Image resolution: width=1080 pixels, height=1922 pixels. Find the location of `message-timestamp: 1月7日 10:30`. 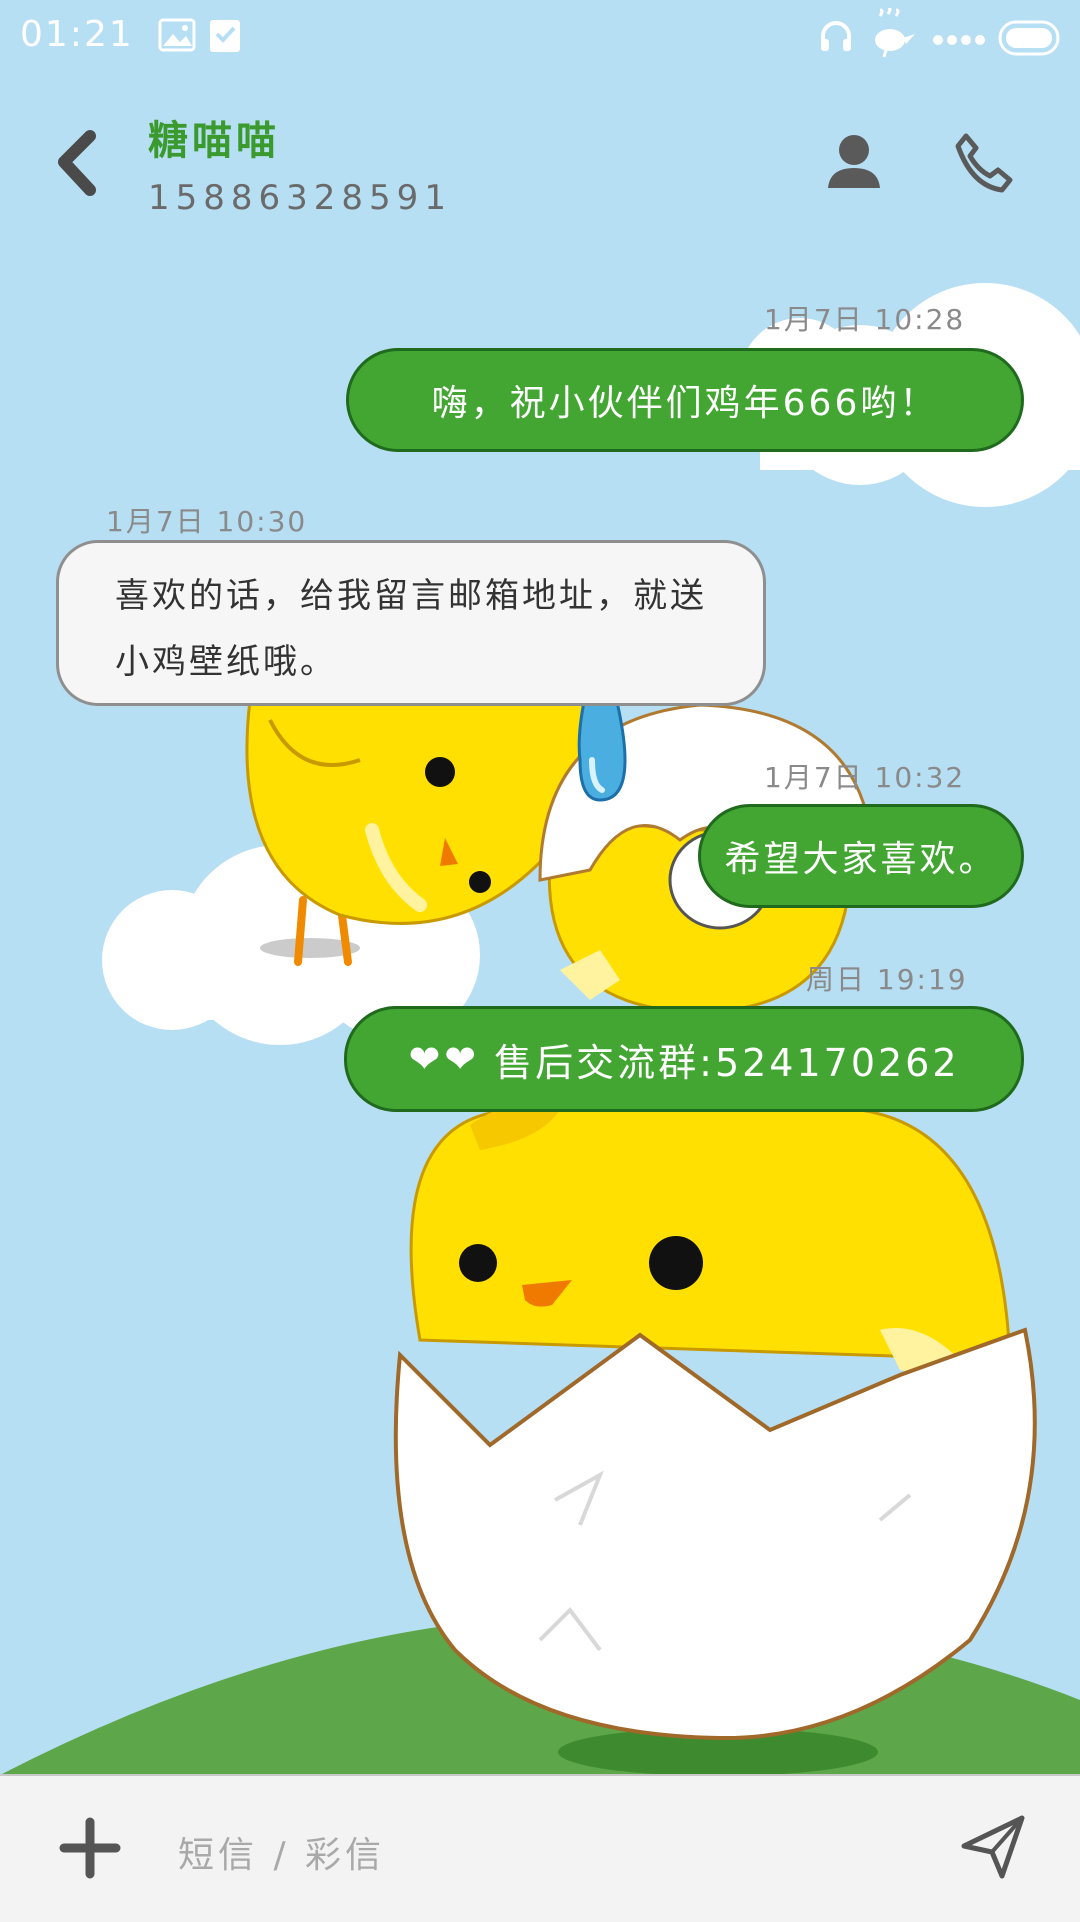

message-timestamp: 1月7日 10:30 is located at coordinates (207, 521).